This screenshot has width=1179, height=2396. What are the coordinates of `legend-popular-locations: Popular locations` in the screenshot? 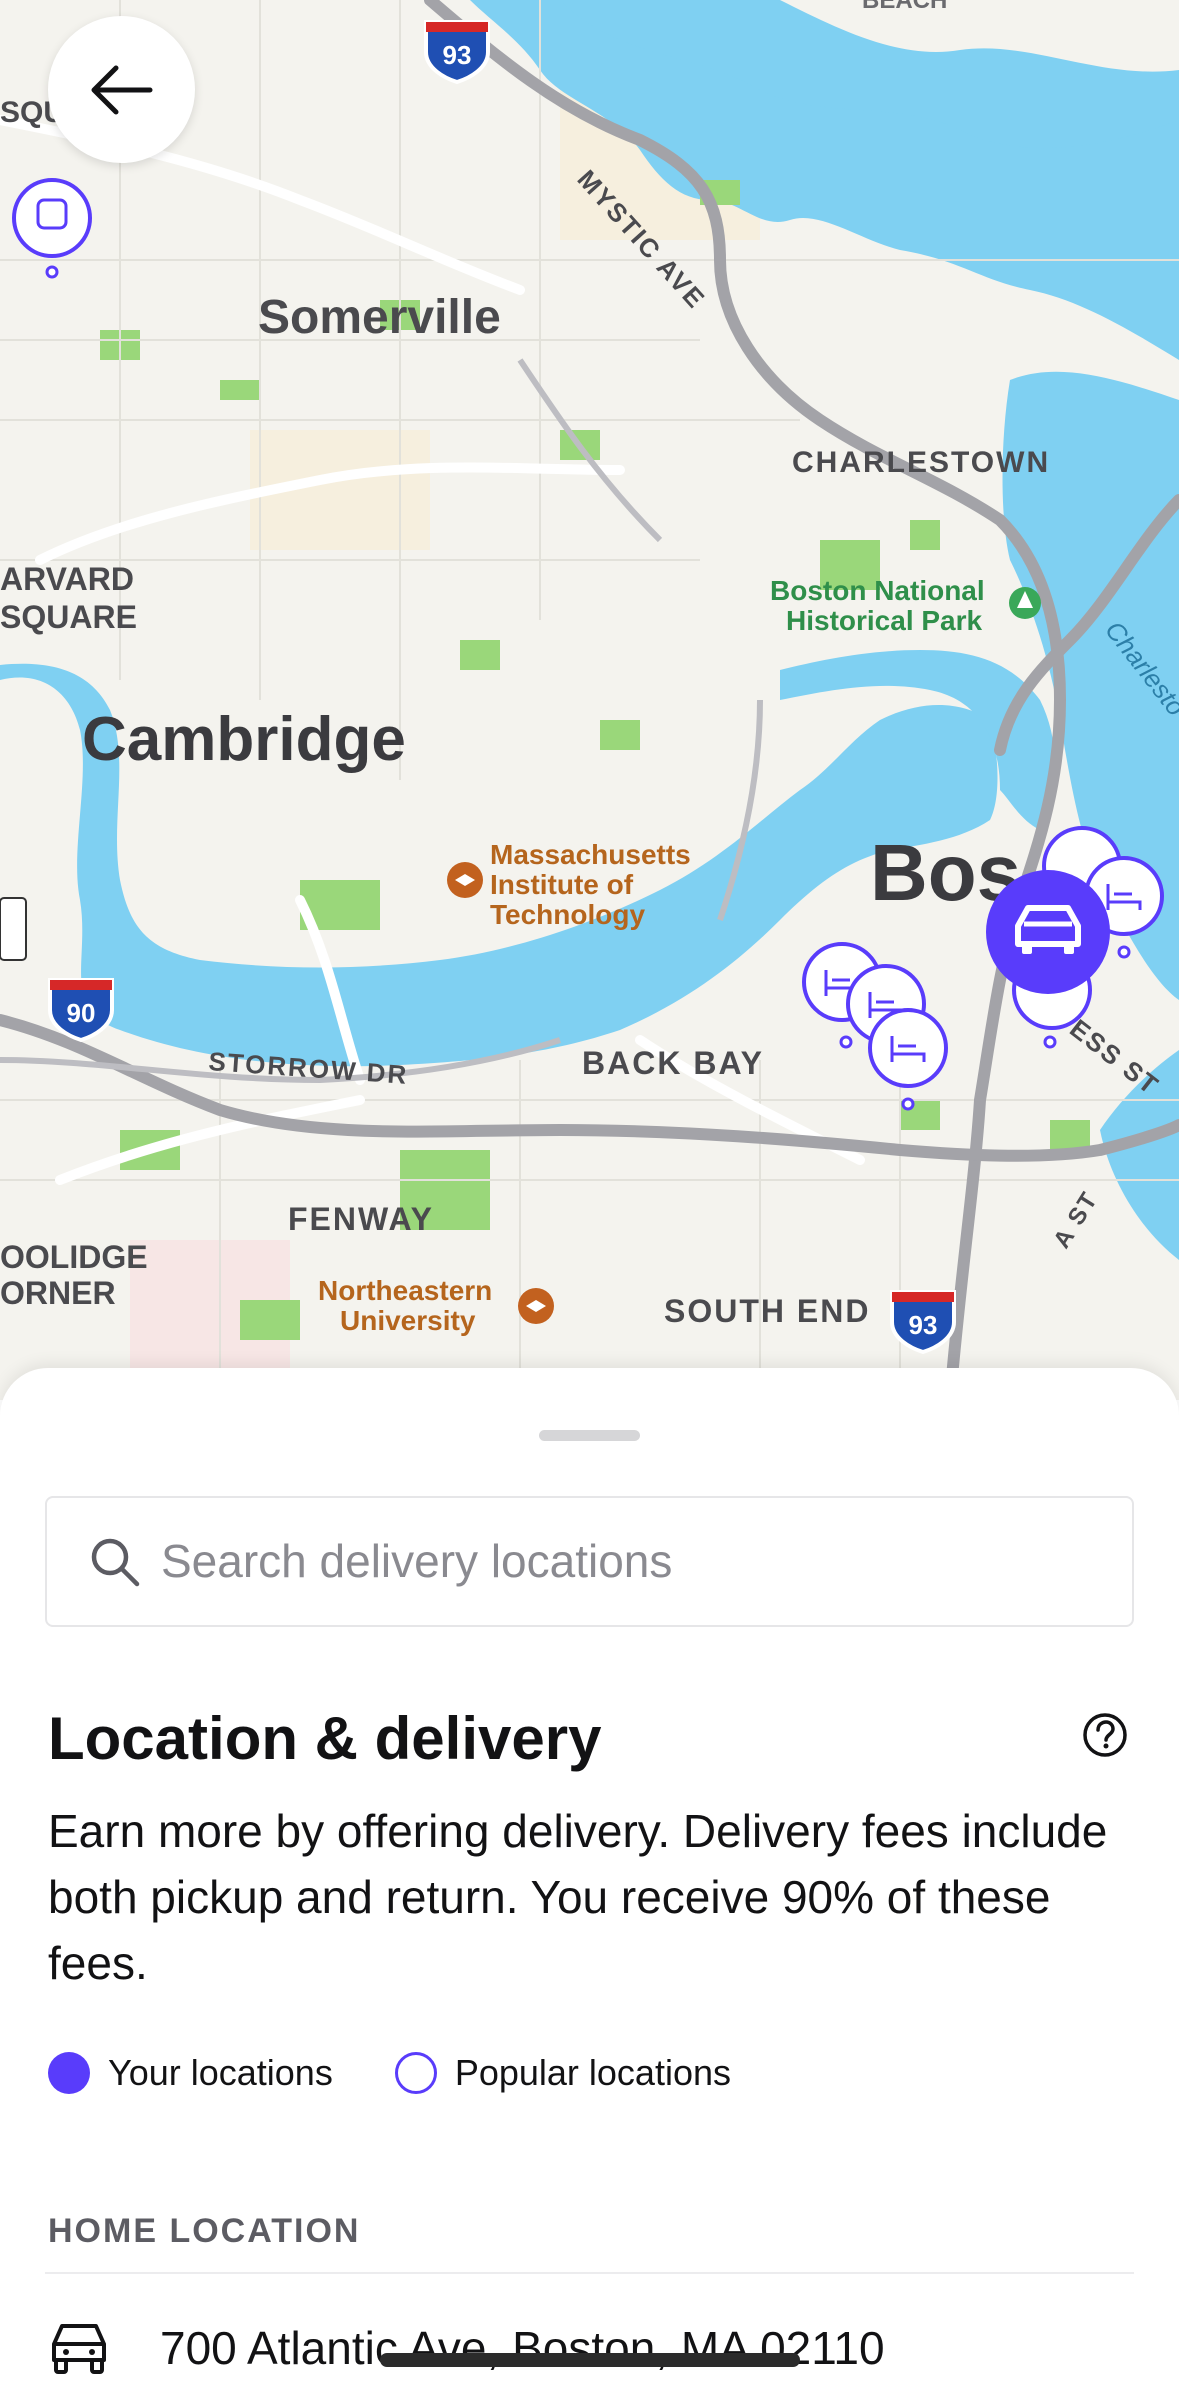 It's located at (562, 2073).